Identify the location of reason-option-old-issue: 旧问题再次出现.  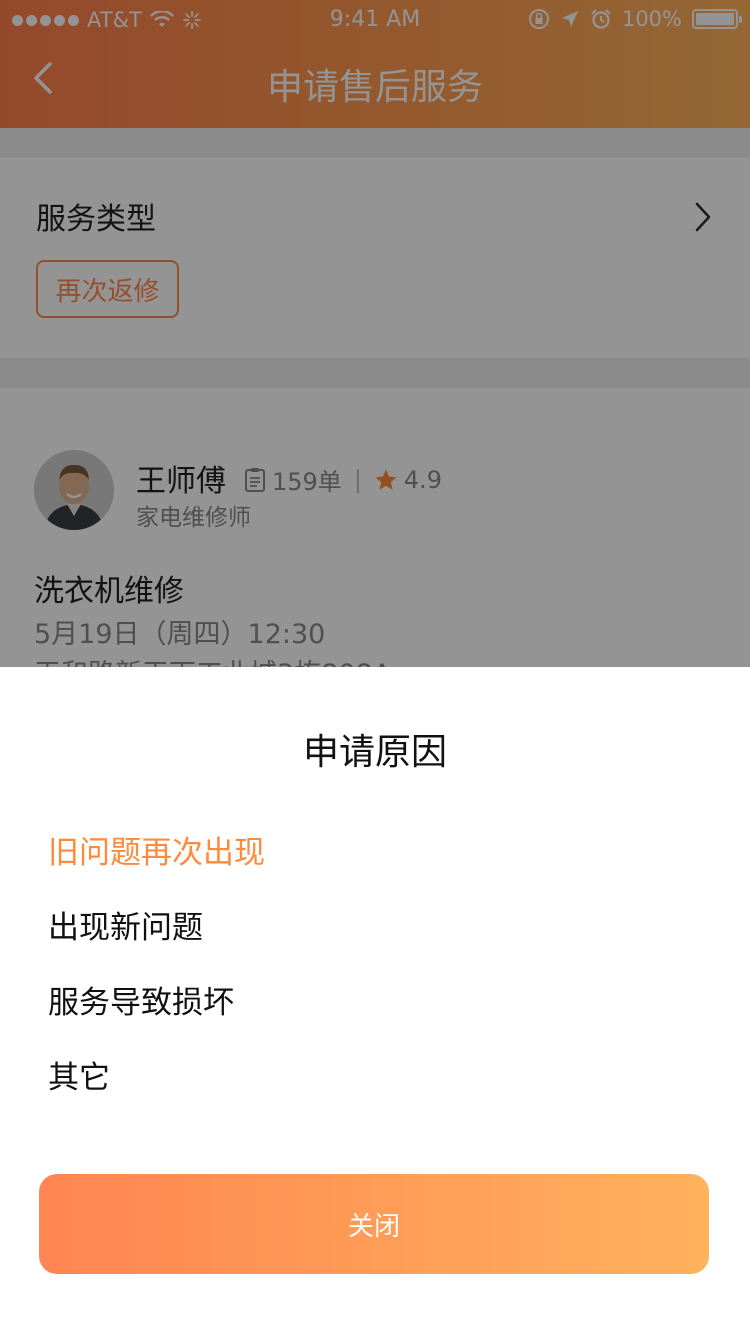
(156, 849).